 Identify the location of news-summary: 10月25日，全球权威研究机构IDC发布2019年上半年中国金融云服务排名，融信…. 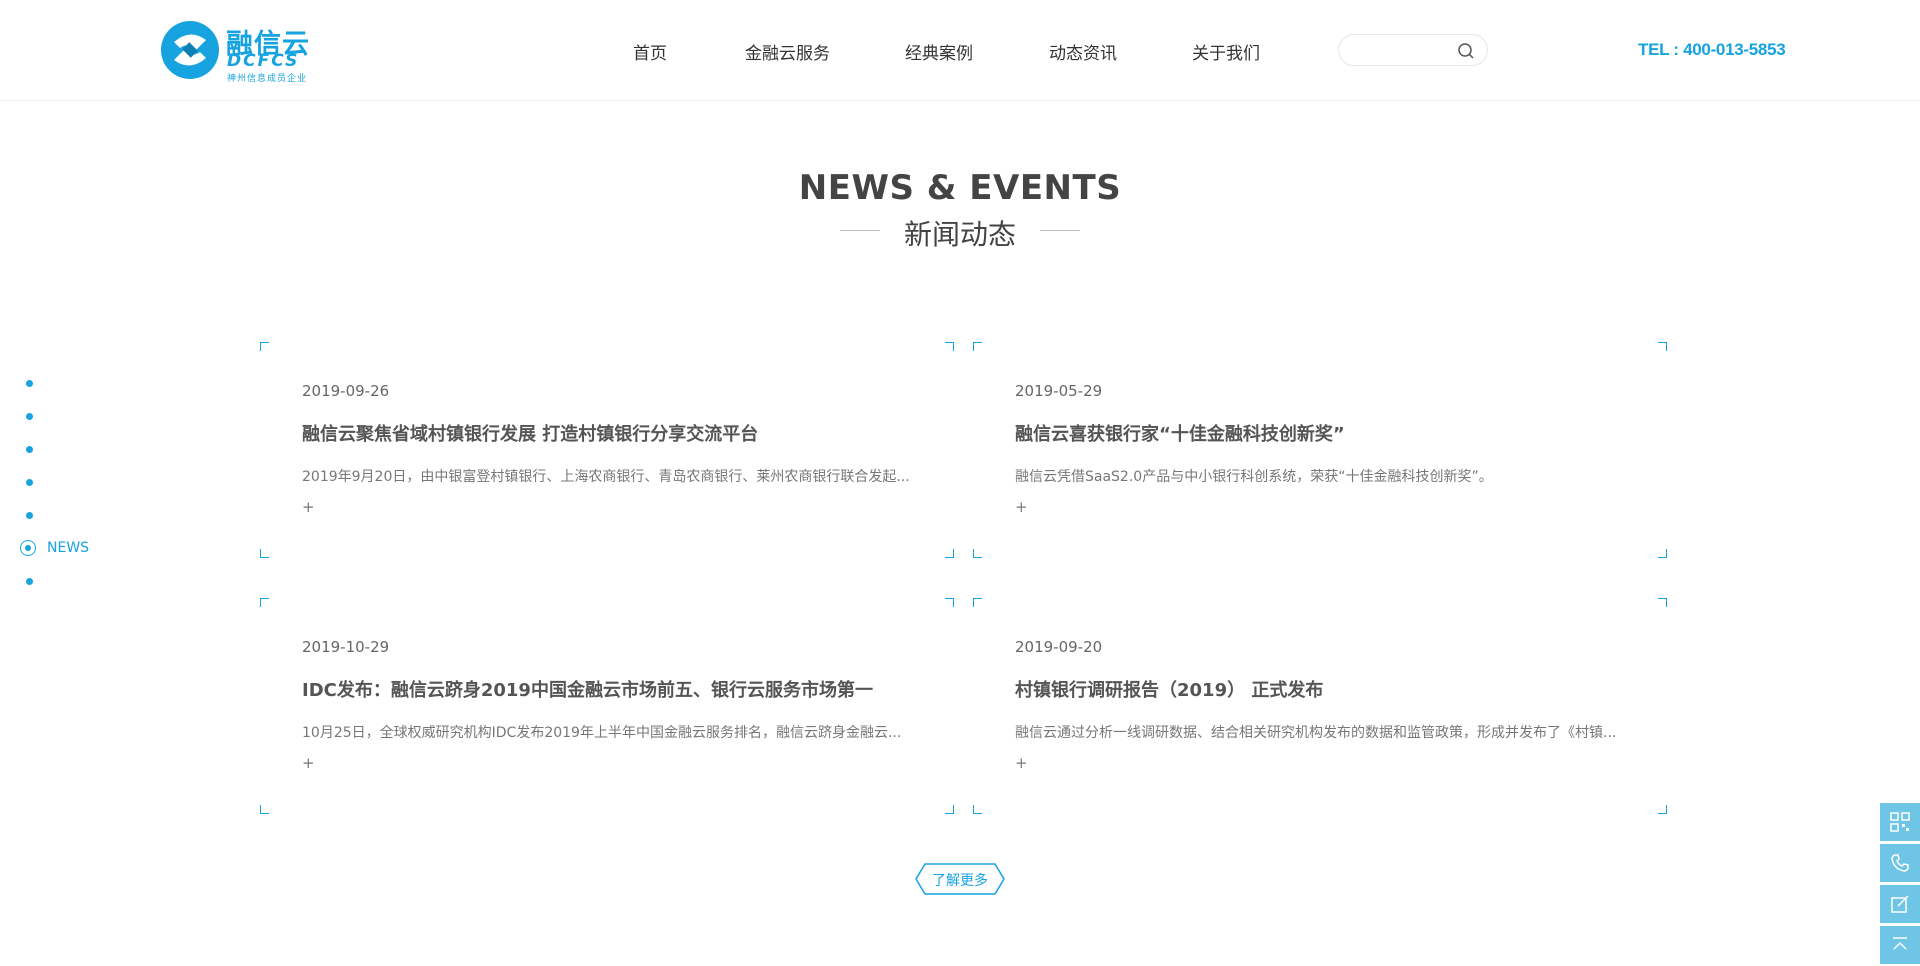
(602, 733).